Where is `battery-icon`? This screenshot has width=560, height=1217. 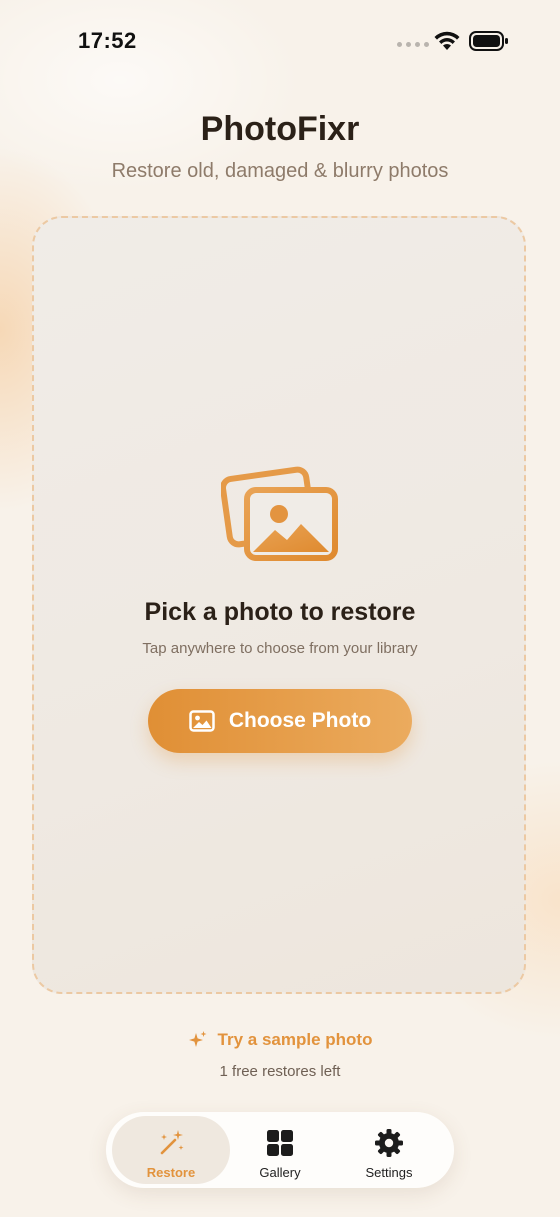
battery-icon is located at coordinates (488, 41).